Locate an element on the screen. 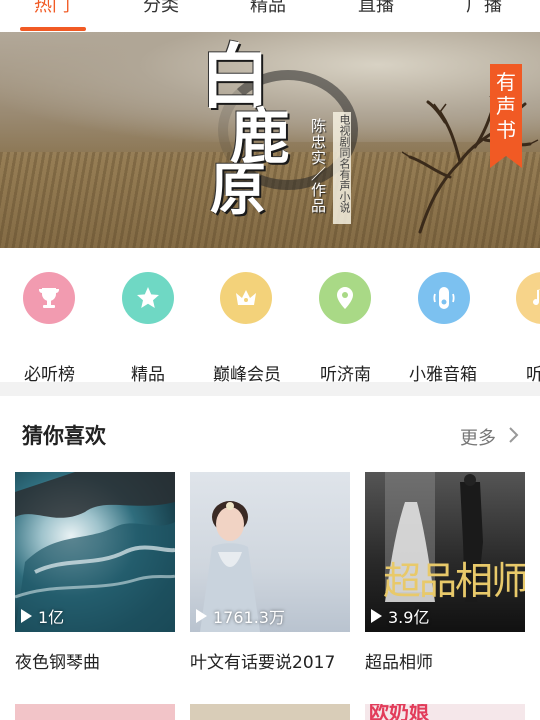 The width and height of the screenshot is (540, 720). play-count-row: 3.9亿 is located at coordinates (400, 616).